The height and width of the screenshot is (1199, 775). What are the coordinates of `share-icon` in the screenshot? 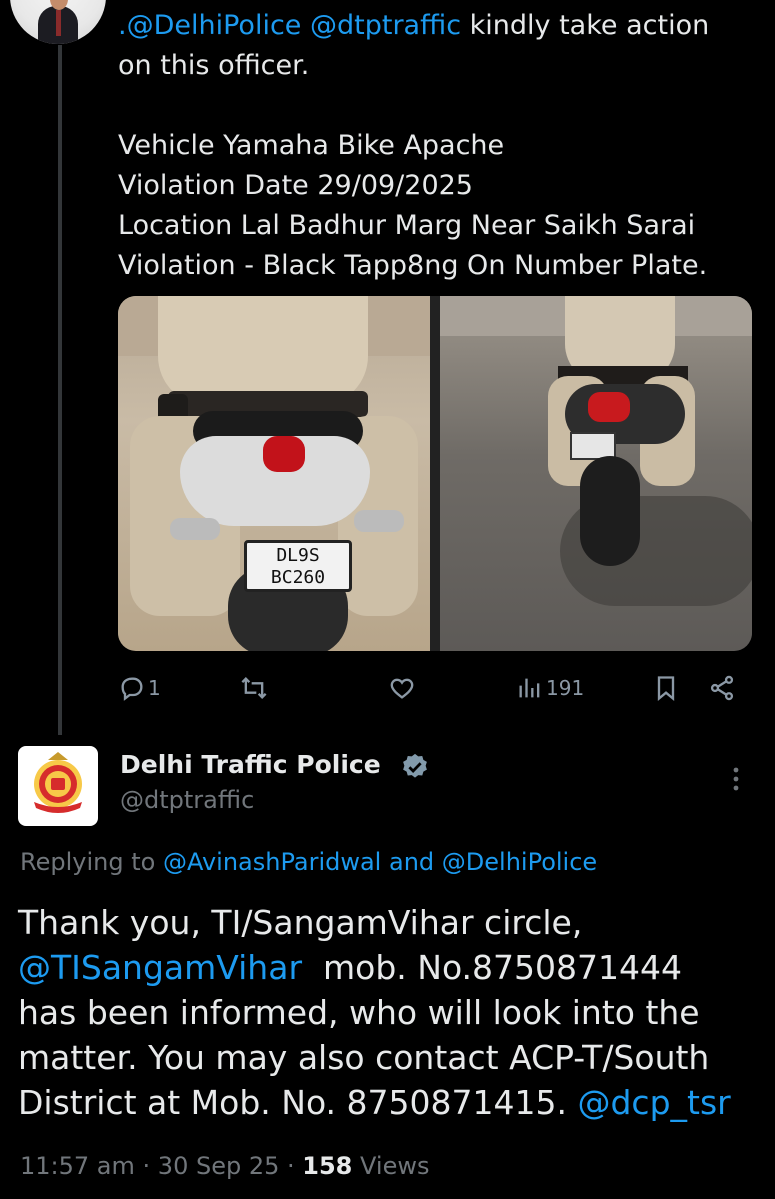 It's located at (722, 688).